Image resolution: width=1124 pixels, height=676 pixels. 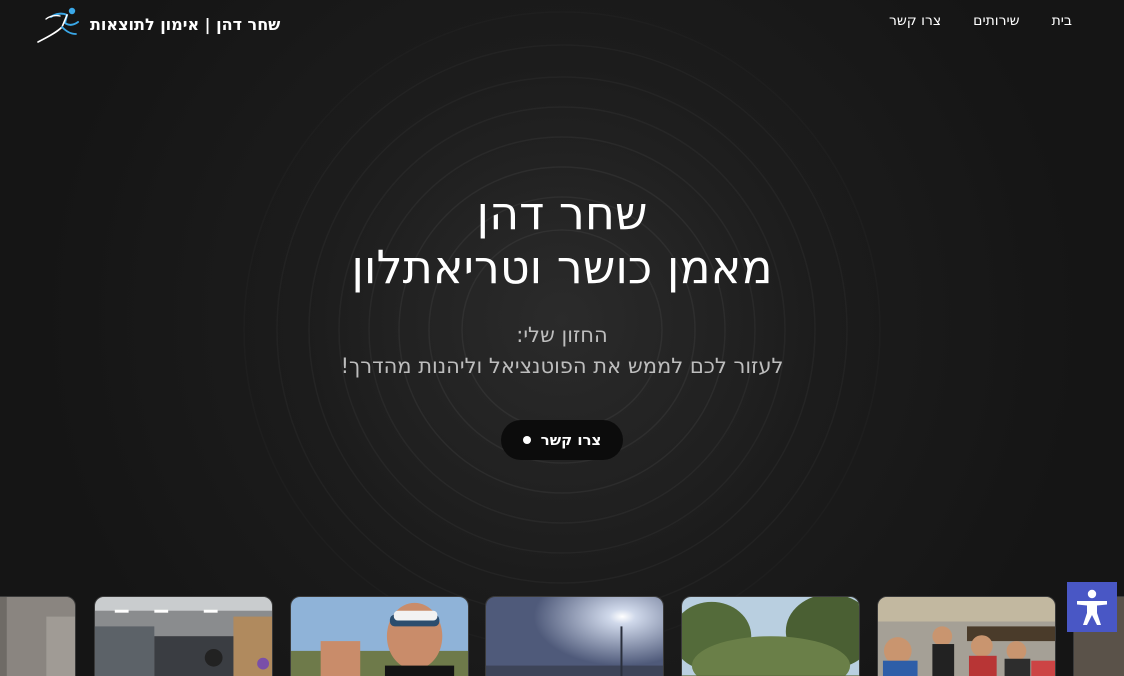 I want to click on accessibility-icon, so click(x=1092, y=607).